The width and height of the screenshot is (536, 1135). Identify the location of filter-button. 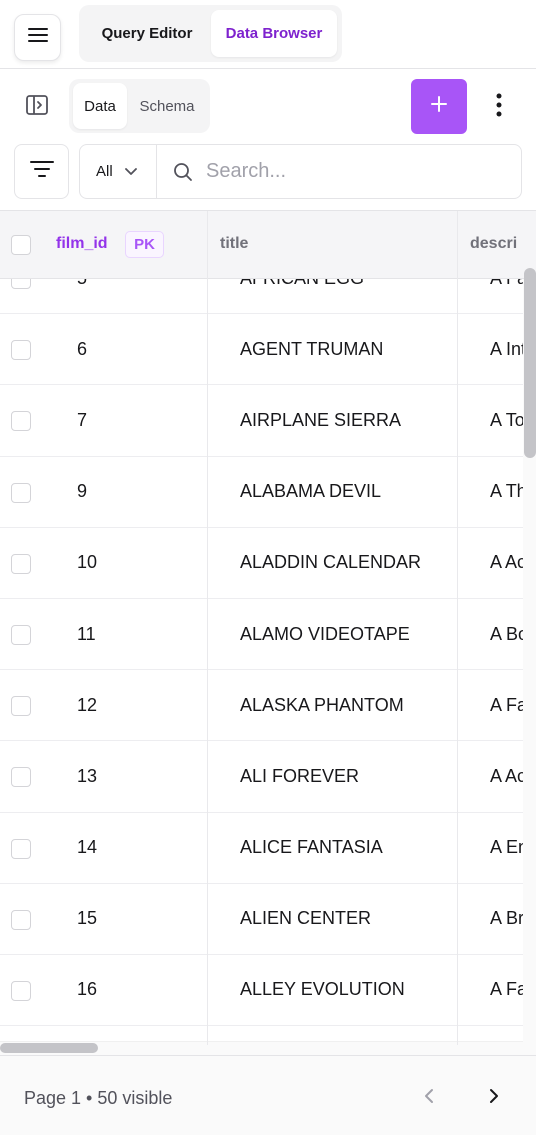
(41, 171).